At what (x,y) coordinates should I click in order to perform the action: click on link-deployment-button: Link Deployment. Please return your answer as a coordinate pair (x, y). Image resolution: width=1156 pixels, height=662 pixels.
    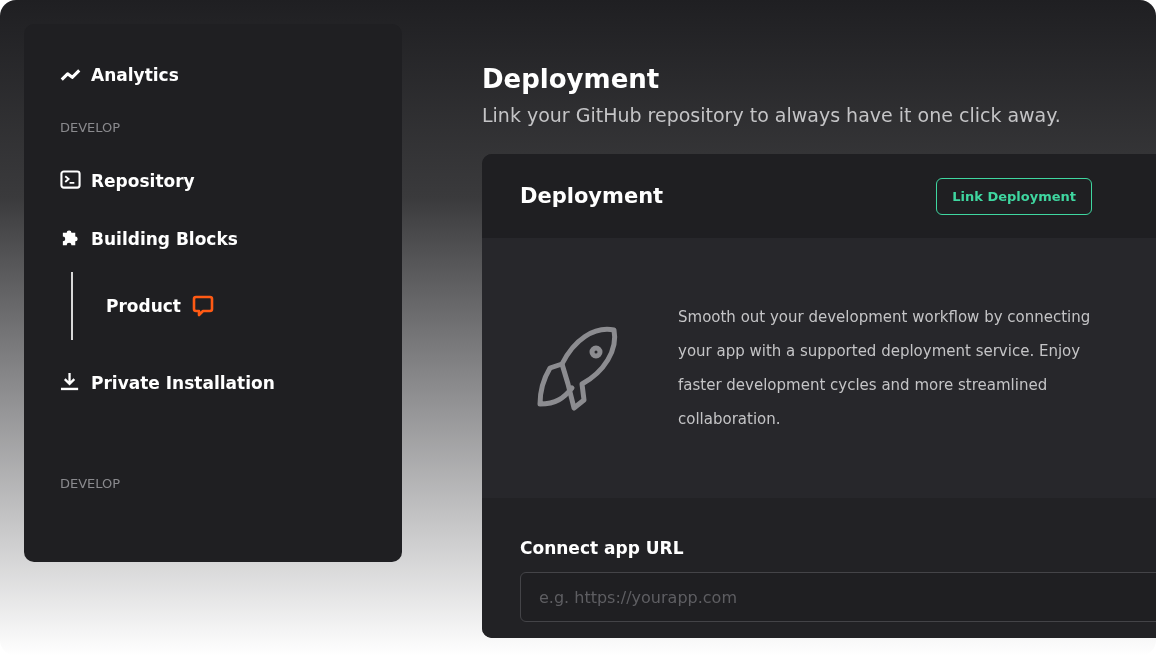
    Looking at the image, I should click on (1014, 196).